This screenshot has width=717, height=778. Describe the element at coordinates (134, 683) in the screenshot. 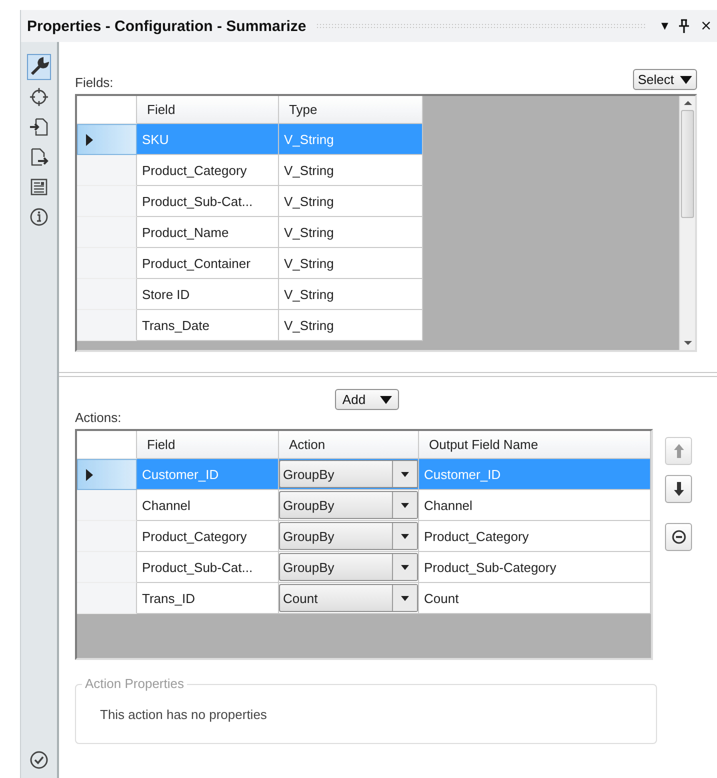

I see `group-title: Action Properties` at that location.